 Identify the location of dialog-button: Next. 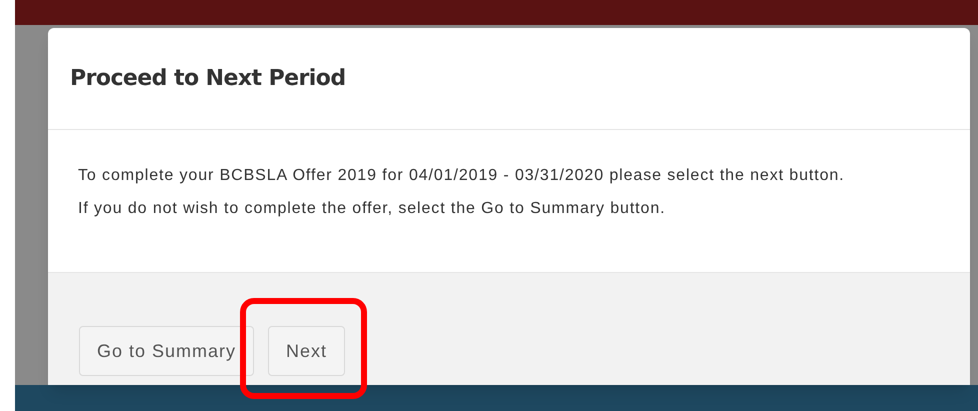
(307, 351).